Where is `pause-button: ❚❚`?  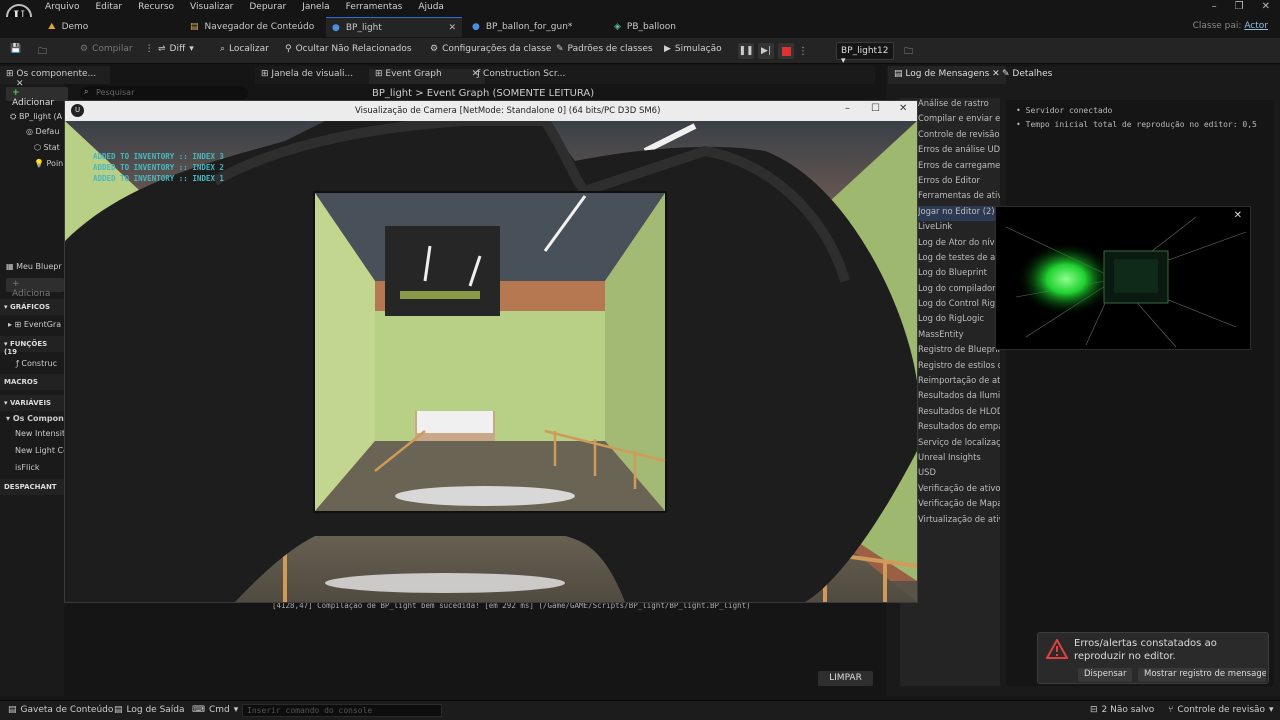
pause-button: ❚❚ is located at coordinates (746, 51).